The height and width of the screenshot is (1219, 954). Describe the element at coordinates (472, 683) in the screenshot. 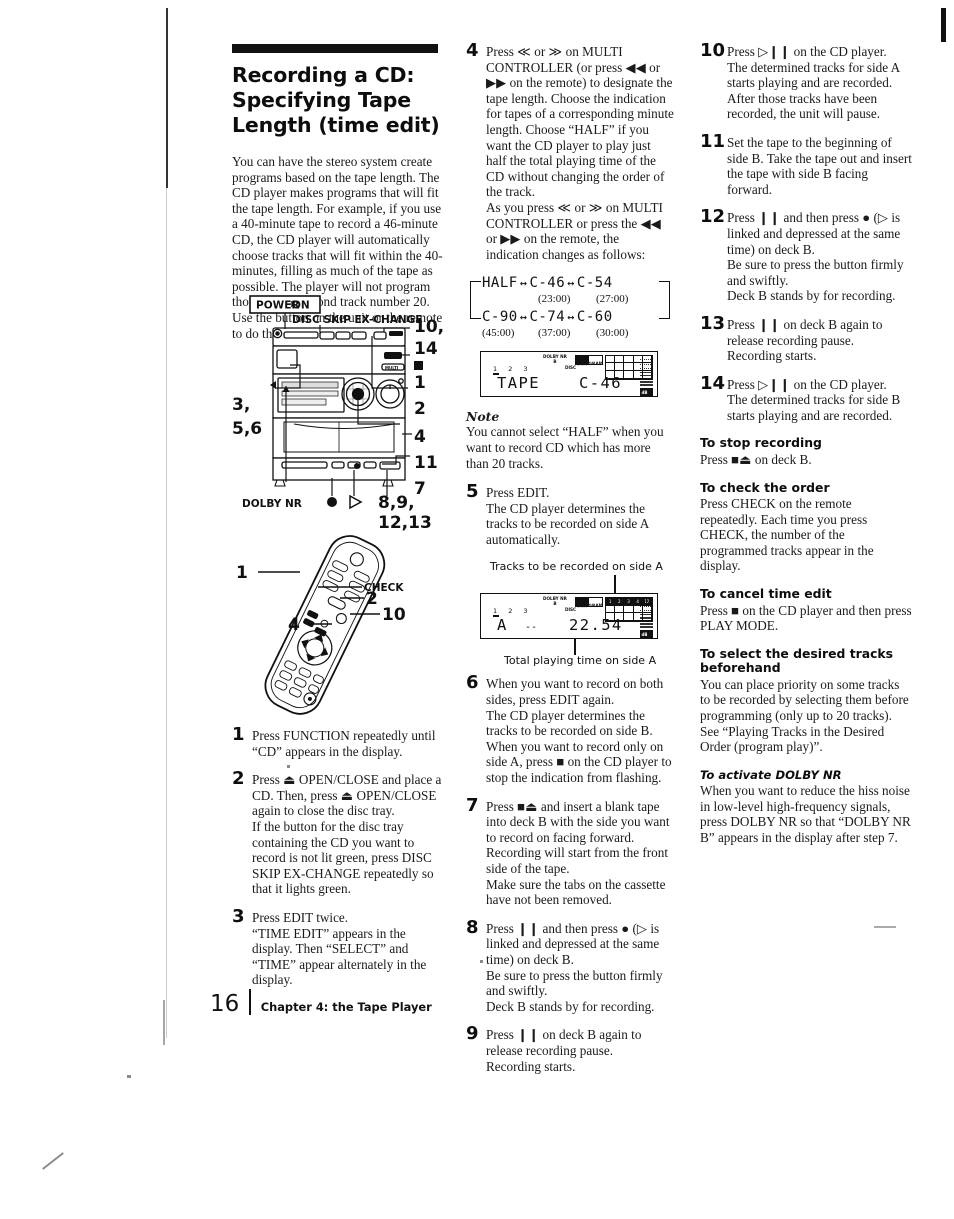

I see `step-number: 6` at that location.